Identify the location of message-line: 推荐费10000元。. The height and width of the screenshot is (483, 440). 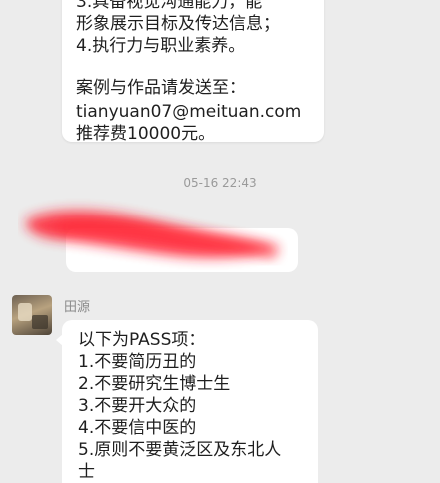
(146, 134).